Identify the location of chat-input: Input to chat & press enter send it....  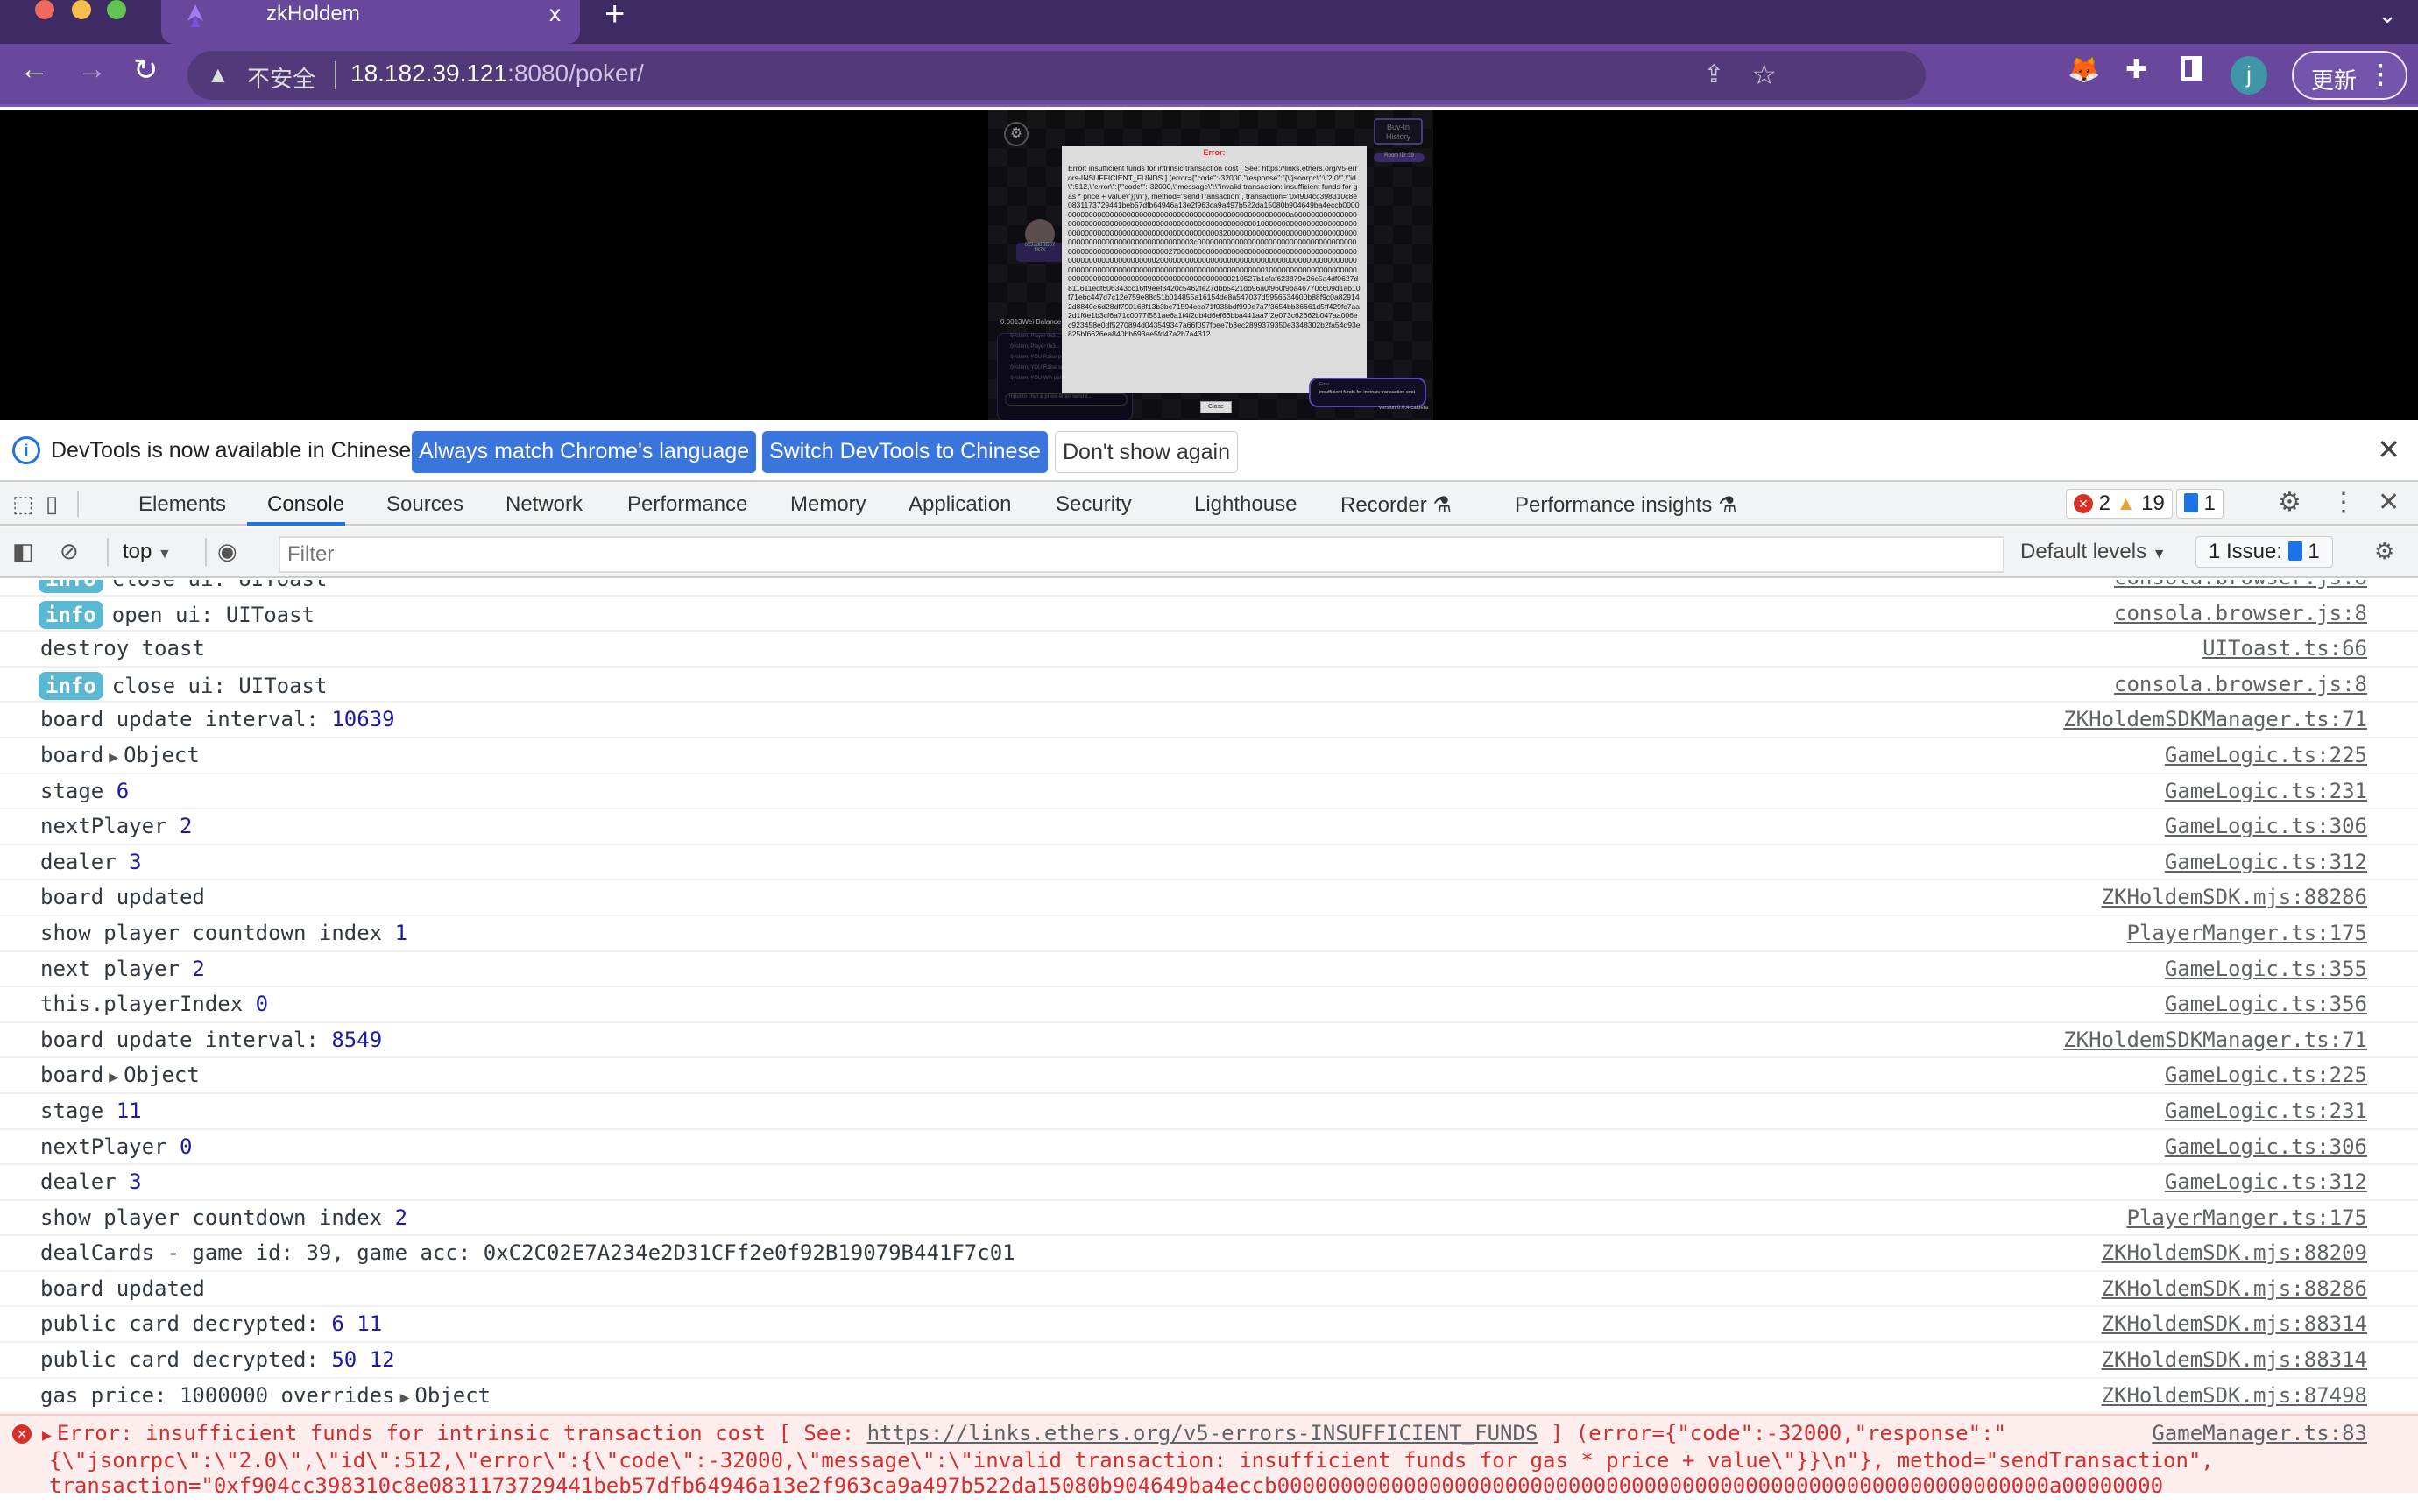
(1066, 400).